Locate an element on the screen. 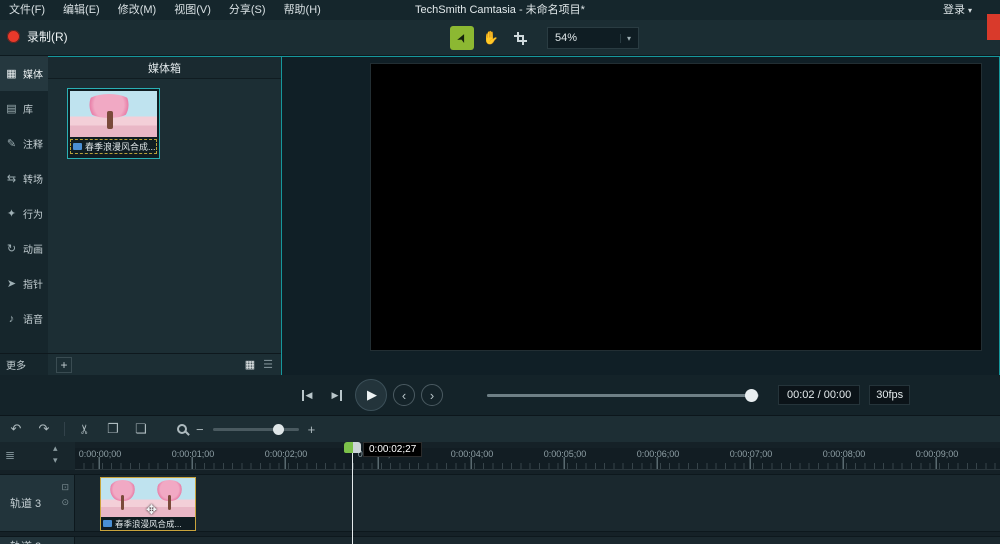 The width and height of the screenshot is (1000, 544). media-type-icon is located at coordinates (77, 146).